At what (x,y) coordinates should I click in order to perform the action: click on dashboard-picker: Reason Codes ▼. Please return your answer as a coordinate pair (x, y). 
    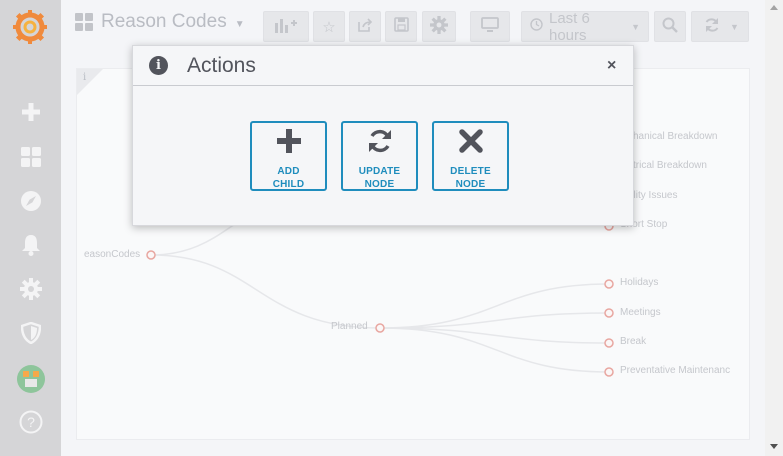
    Looking at the image, I should click on (160, 22).